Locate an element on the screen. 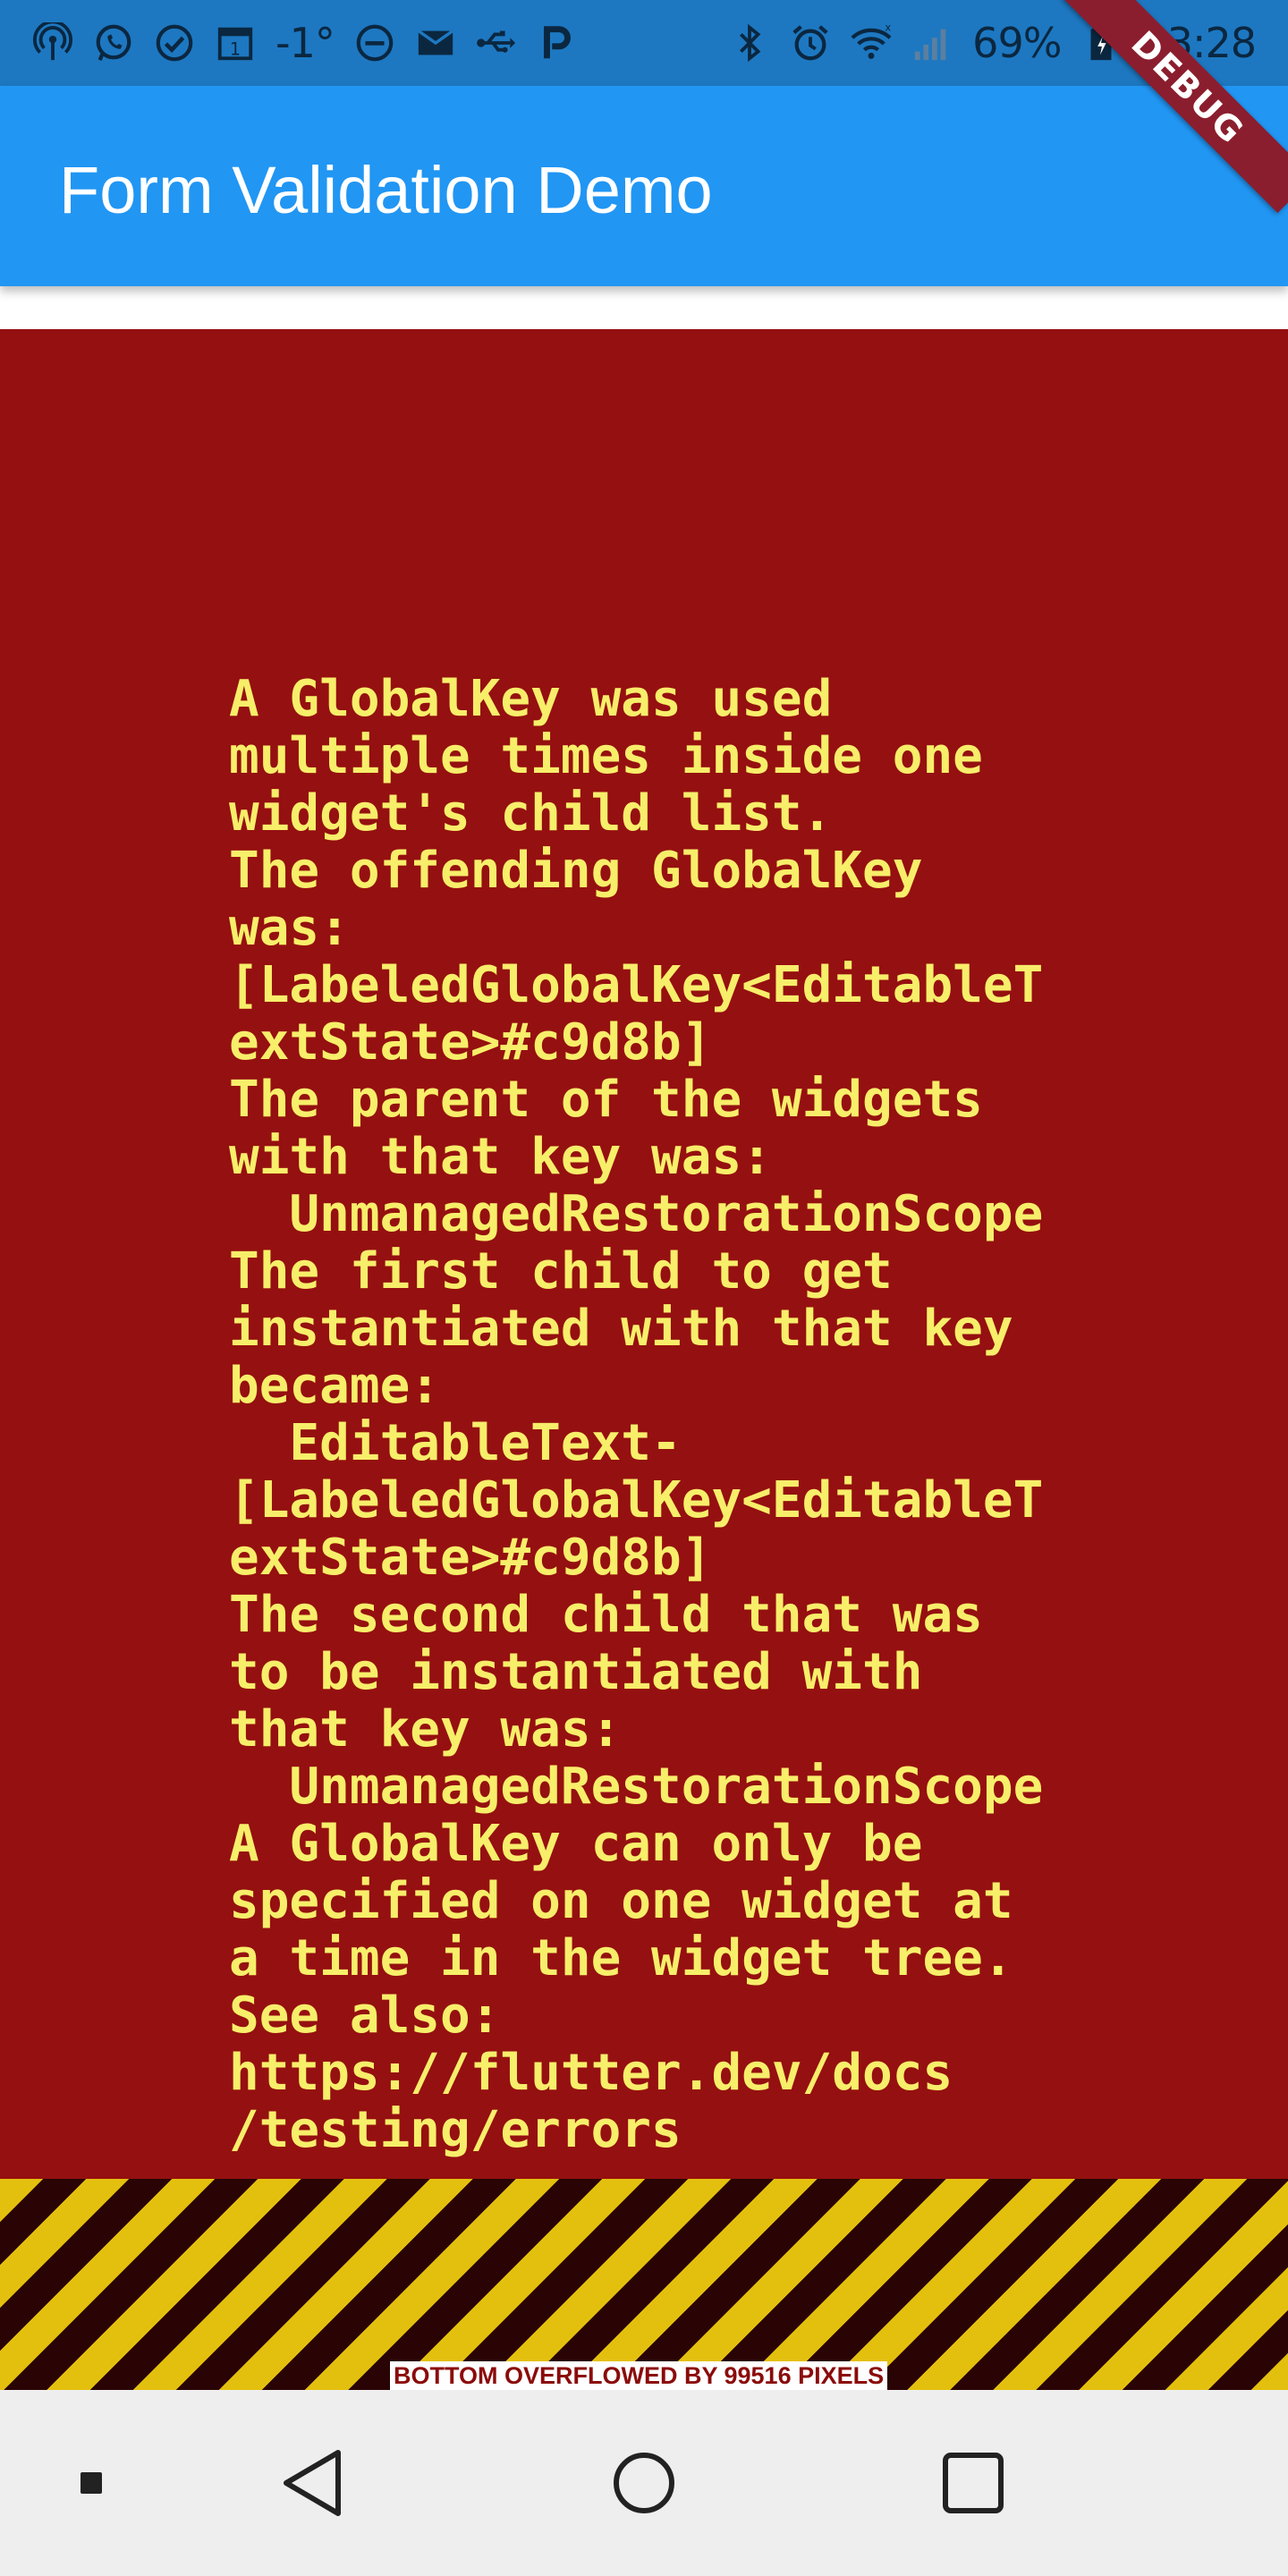  calendar-icon: 1 is located at coordinates (235, 43).